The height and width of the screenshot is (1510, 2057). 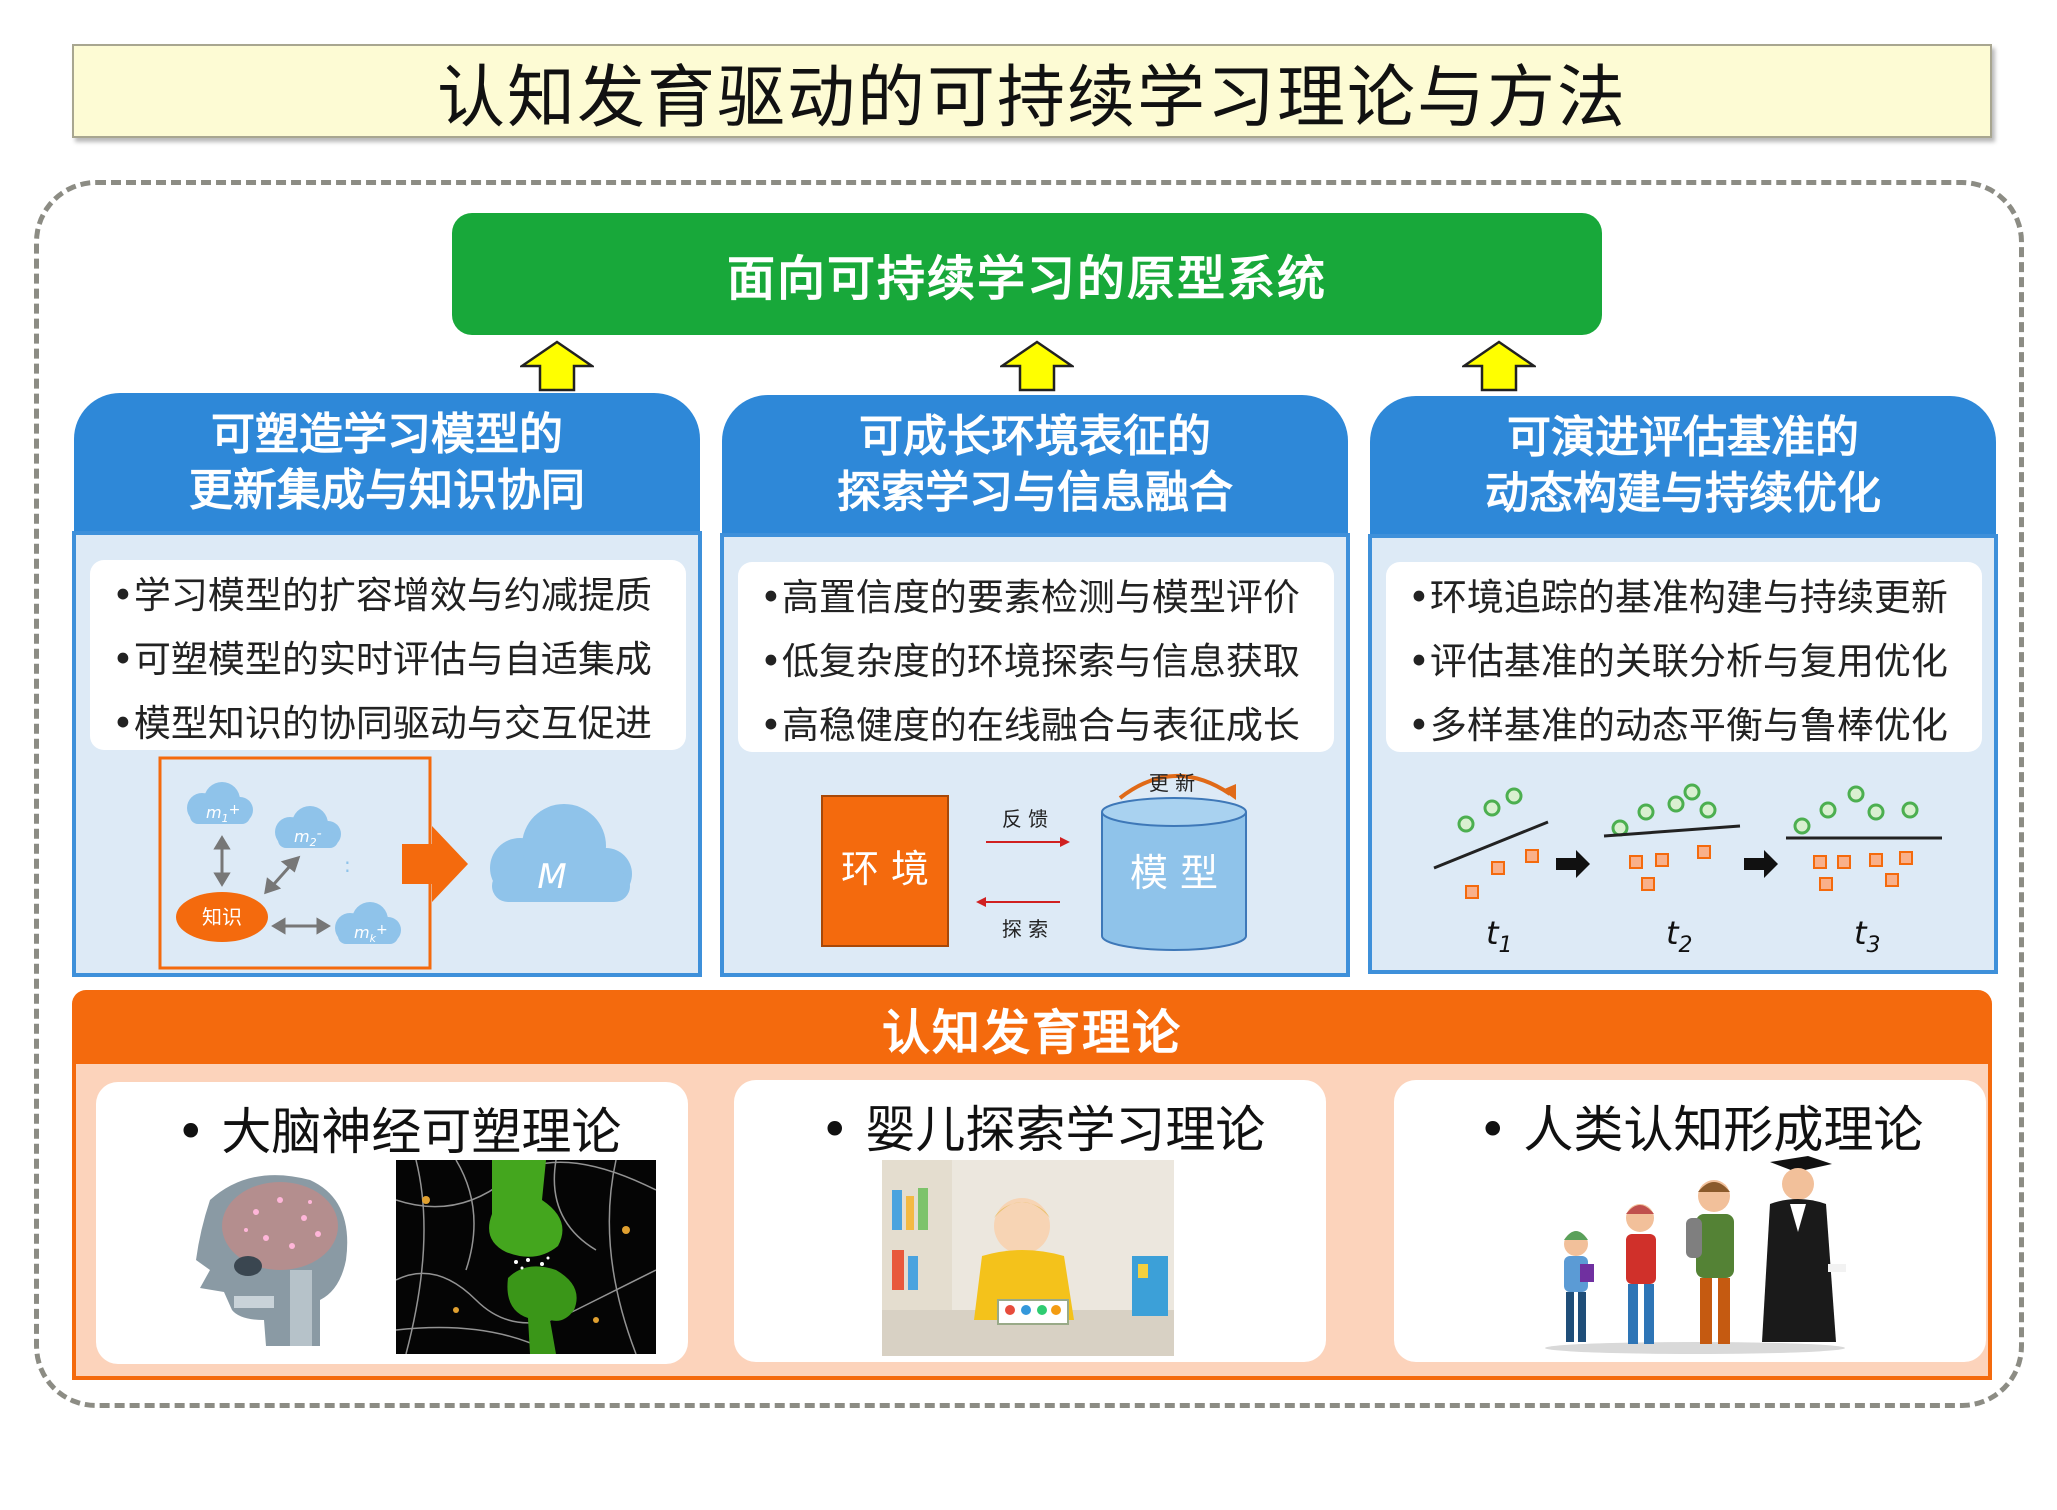 What do you see at coordinates (1032, 91) in the screenshot?
I see `page-title: 认知发育驱动的可持续学习理论与方法` at bounding box center [1032, 91].